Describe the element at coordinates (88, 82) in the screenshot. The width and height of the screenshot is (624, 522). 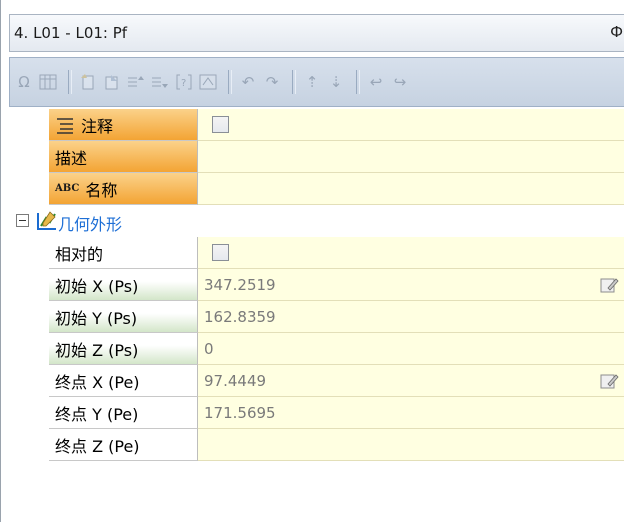
I see `new-icon` at that location.